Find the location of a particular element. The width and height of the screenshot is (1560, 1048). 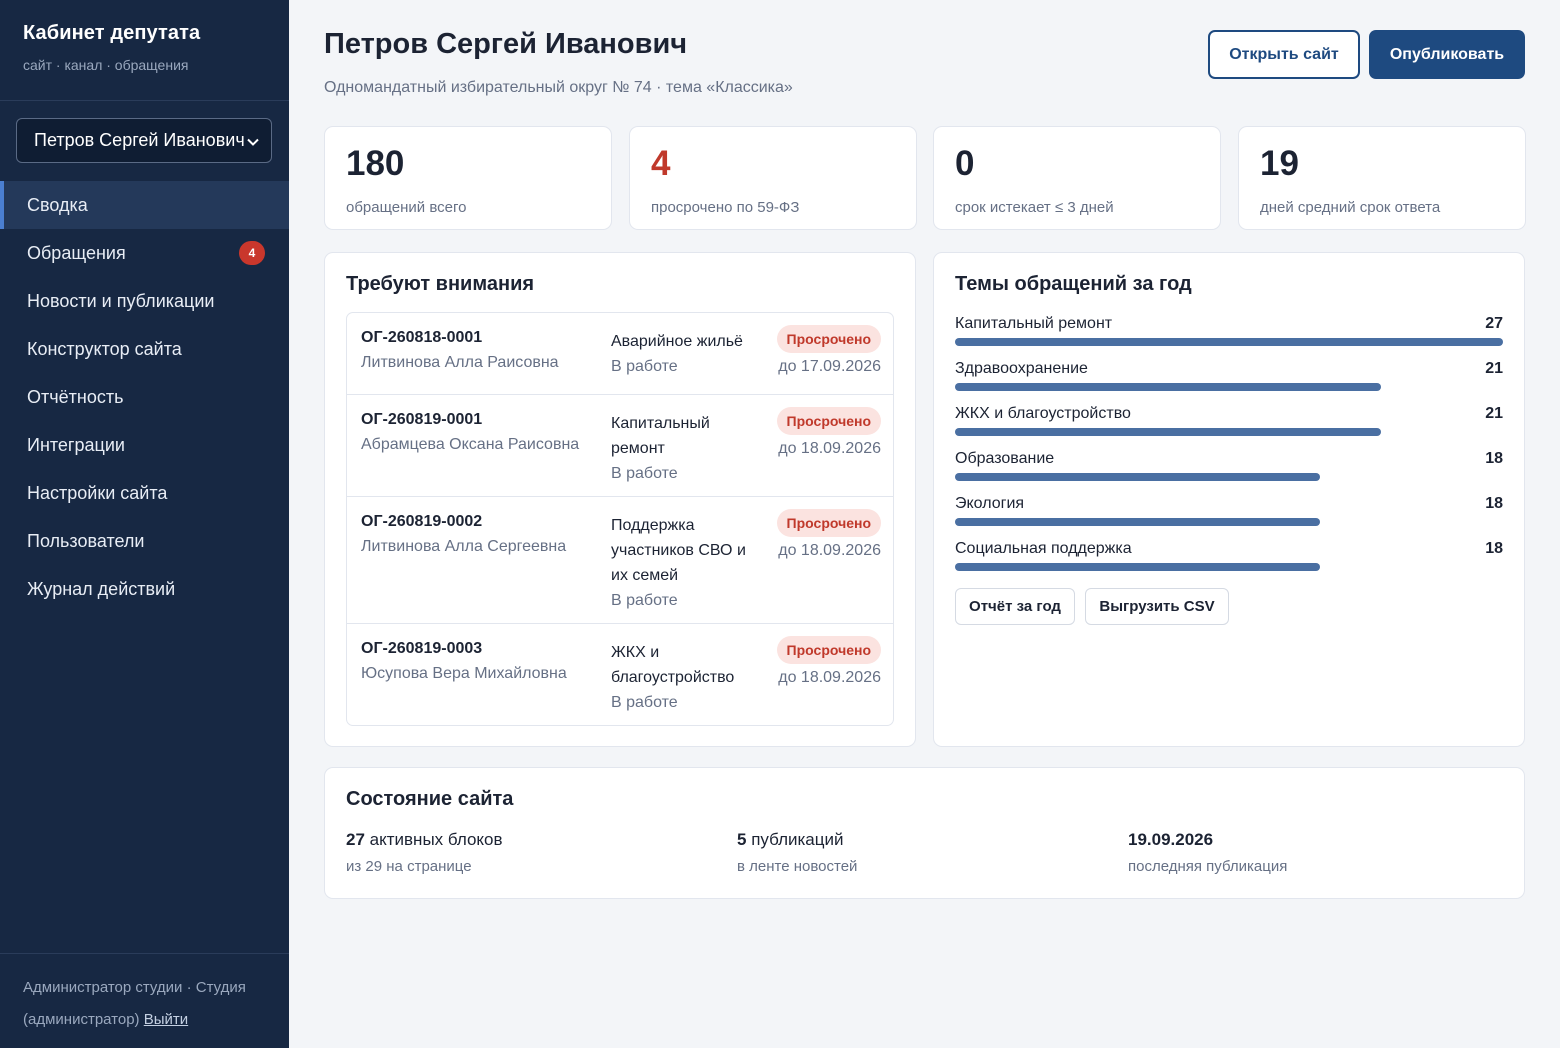

sidebar-item-label: Обращения is located at coordinates (76, 252).